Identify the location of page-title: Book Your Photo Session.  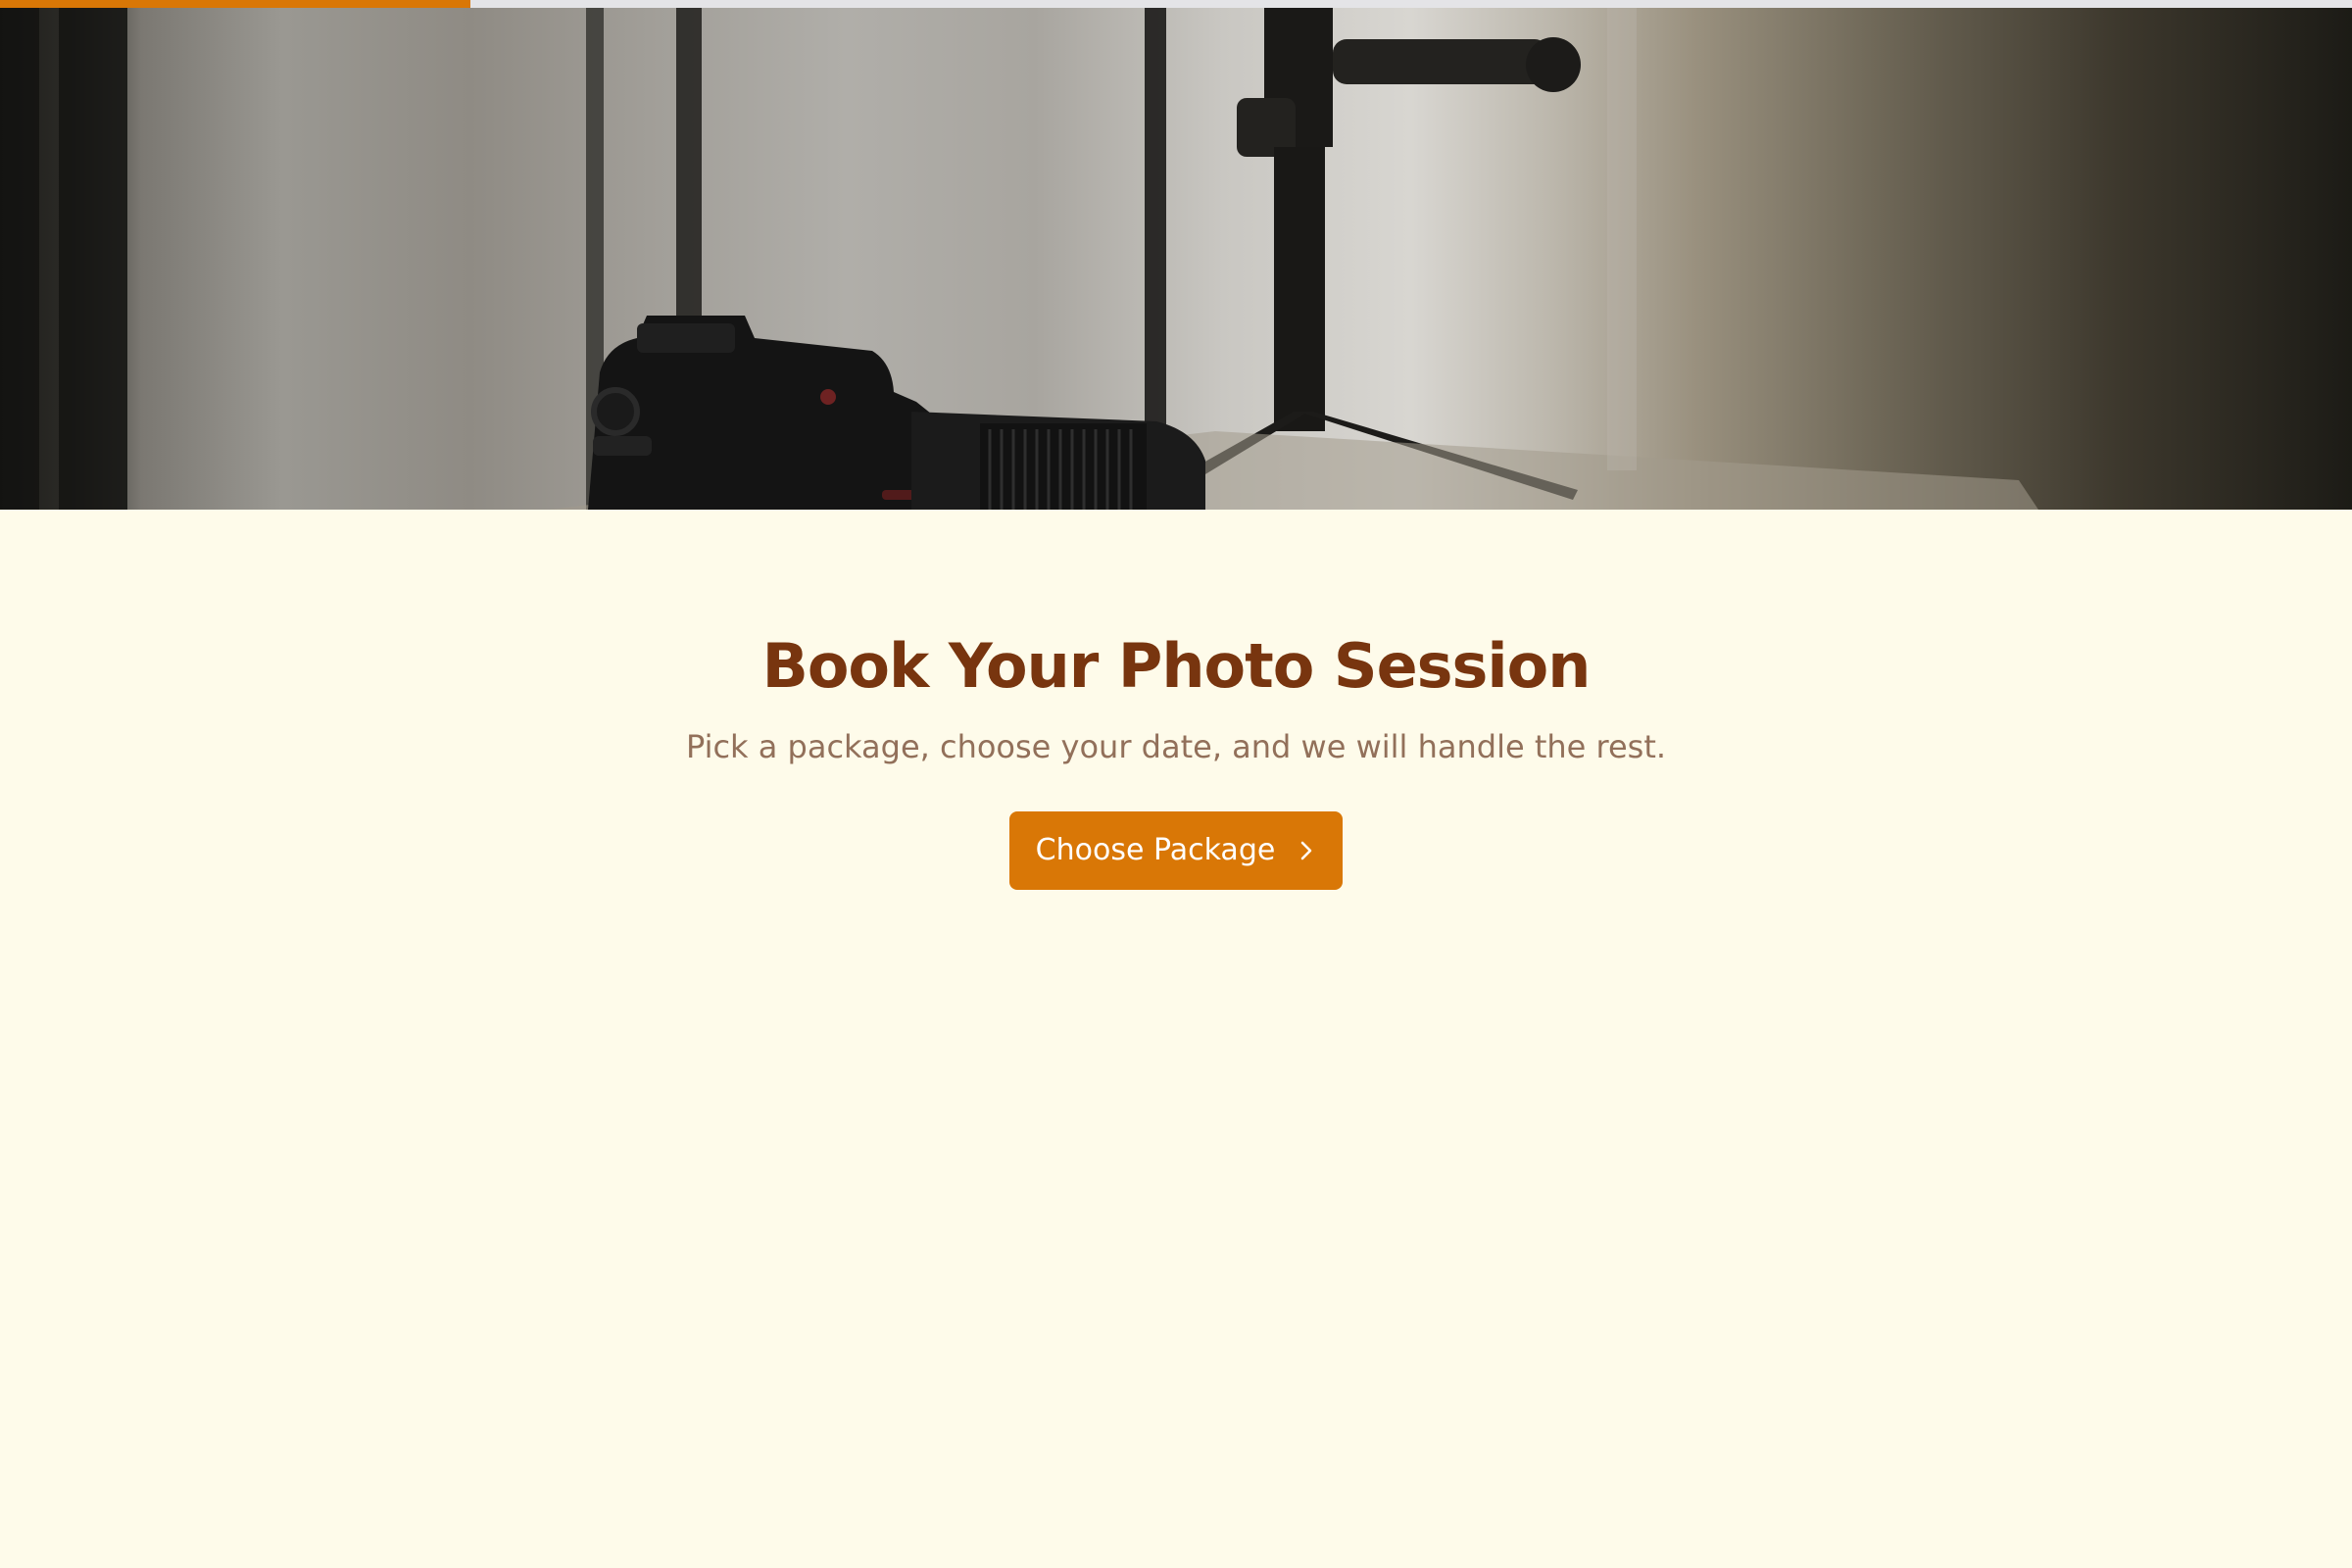
(1176, 666).